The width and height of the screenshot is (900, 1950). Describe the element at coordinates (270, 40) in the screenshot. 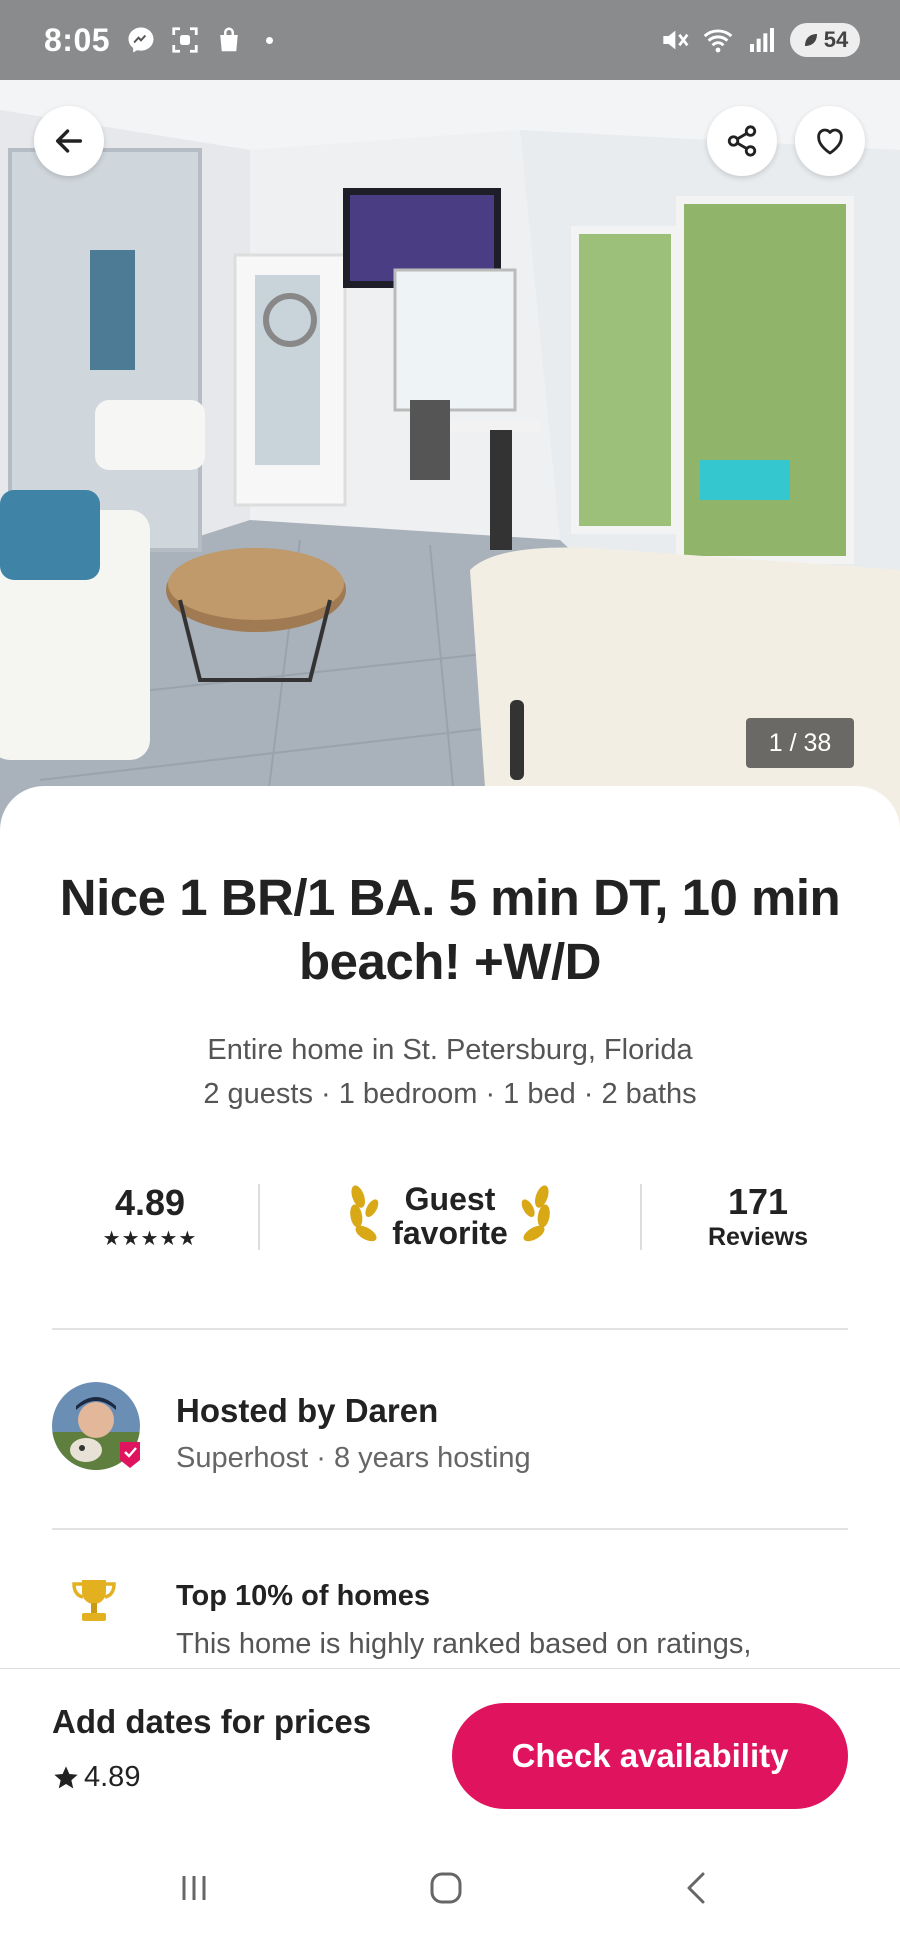

I see `notification-dot-icon` at that location.